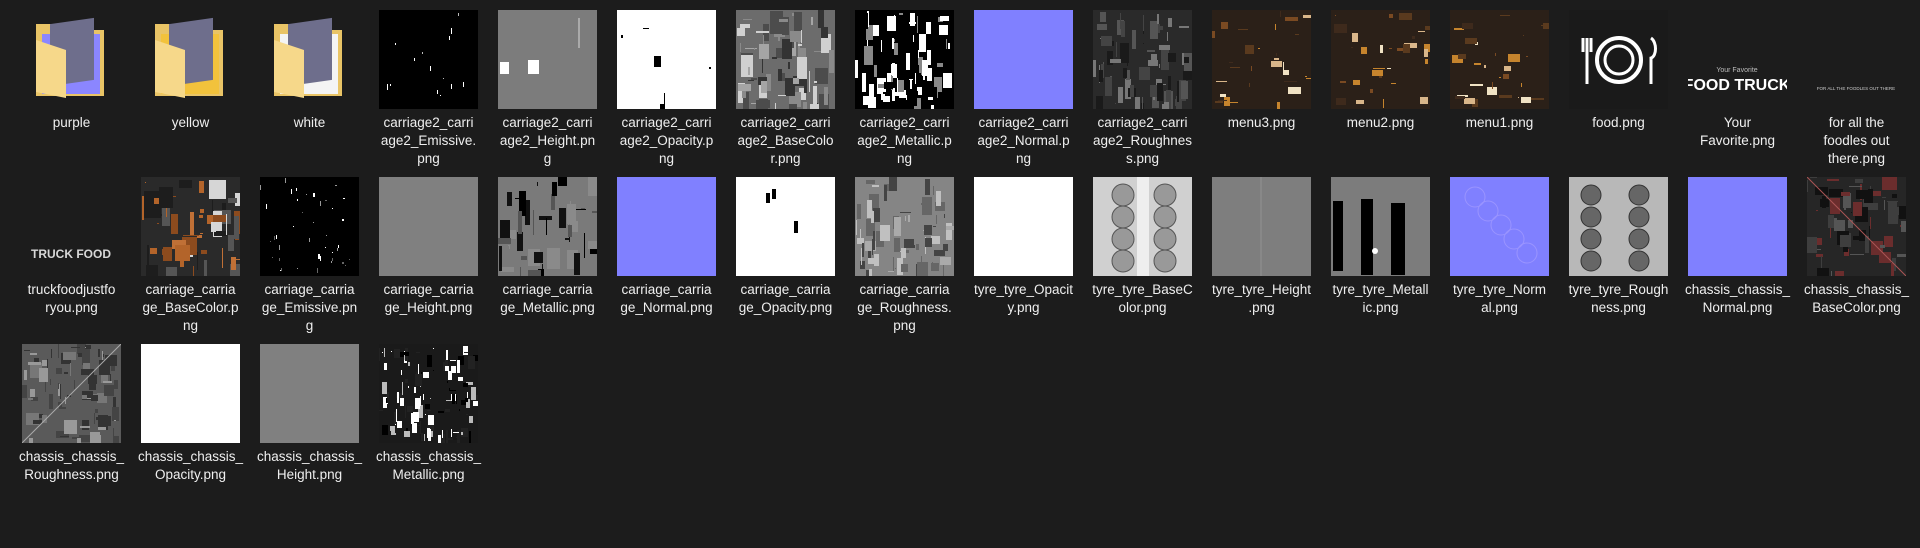 This screenshot has height=548, width=1920. What do you see at coordinates (1142, 299) in the screenshot?
I see `file-label: tyre_tyre_BaseC olor.png` at bounding box center [1142, 299].